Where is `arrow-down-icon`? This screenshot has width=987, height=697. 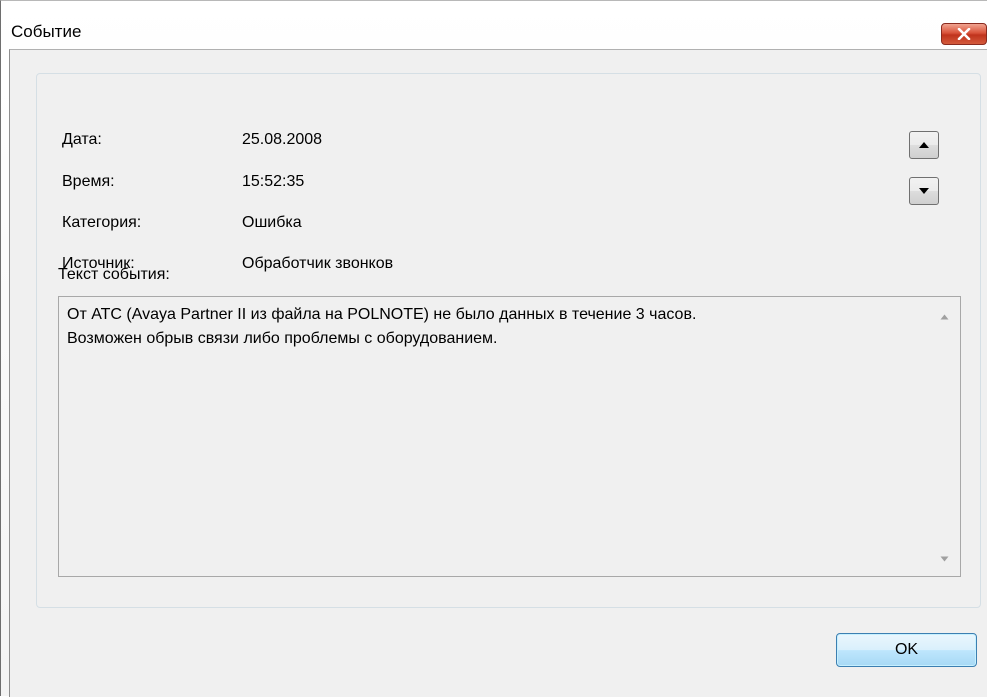
arrow-down-icon is located at coordinates (924, 191).